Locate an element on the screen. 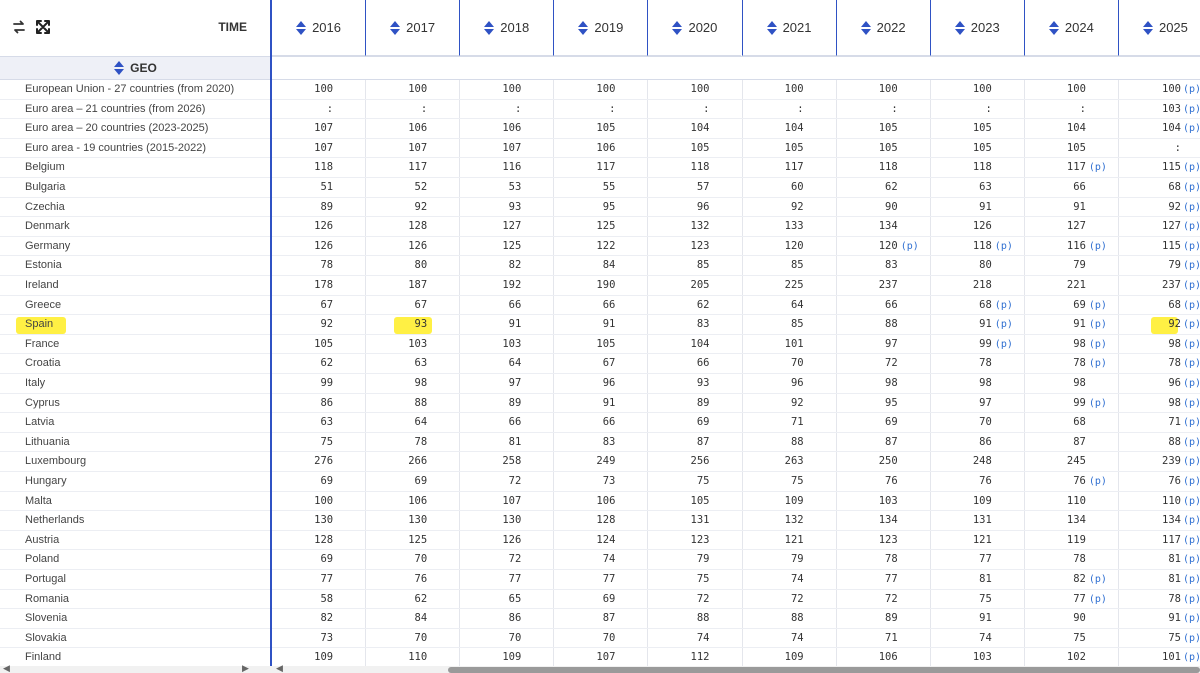 The image size is (1200, 673). data-cell: 95 is located at coordinates (864, 404).